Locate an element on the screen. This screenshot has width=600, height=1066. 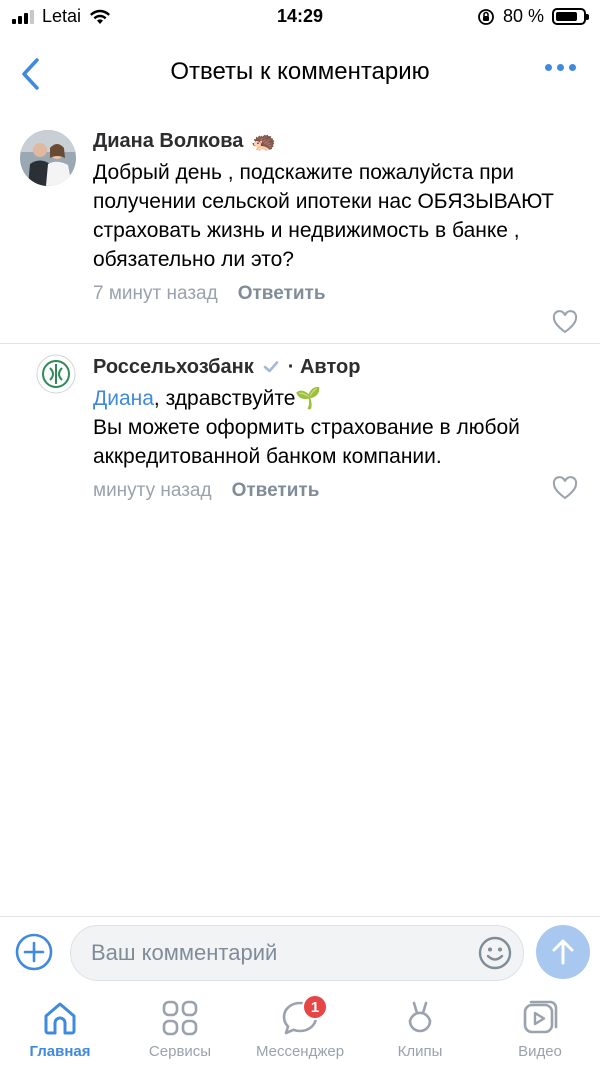
unread-badge: 1 is located at coordinates (315, 1007).